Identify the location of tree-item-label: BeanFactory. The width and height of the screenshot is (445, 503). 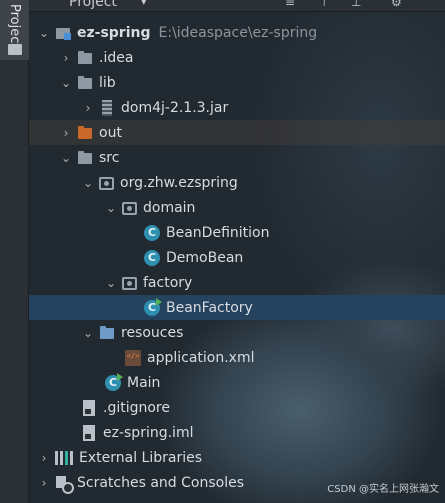
(209, 307).